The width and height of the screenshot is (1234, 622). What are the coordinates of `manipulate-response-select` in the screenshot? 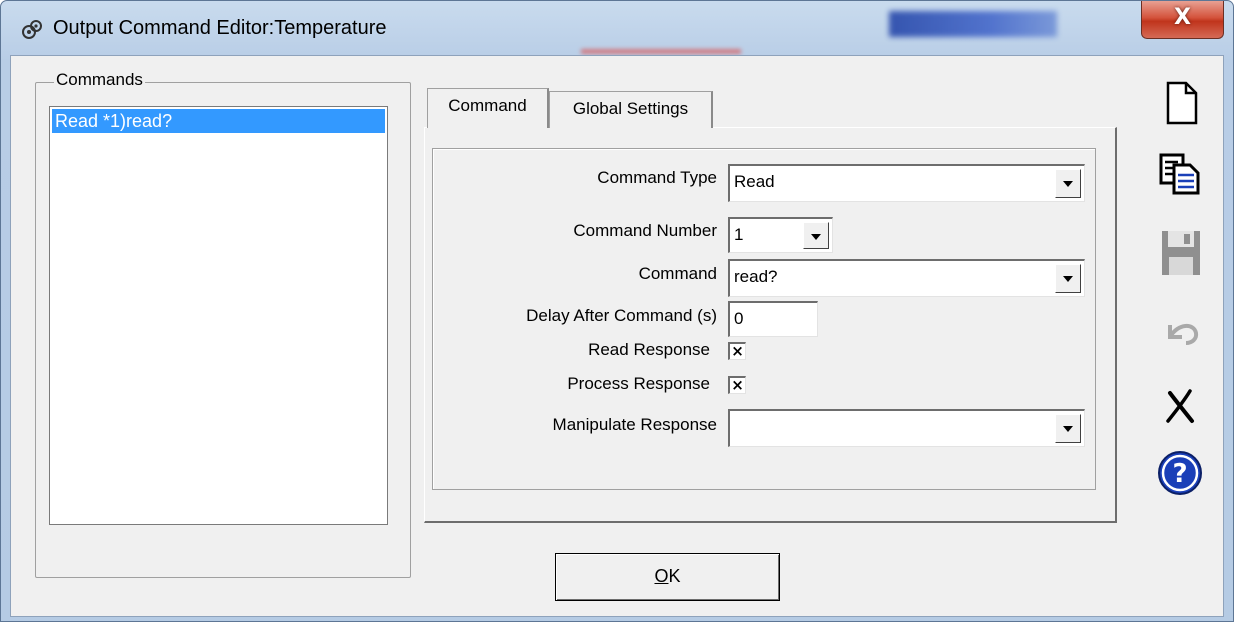 It's located at (906, 428).